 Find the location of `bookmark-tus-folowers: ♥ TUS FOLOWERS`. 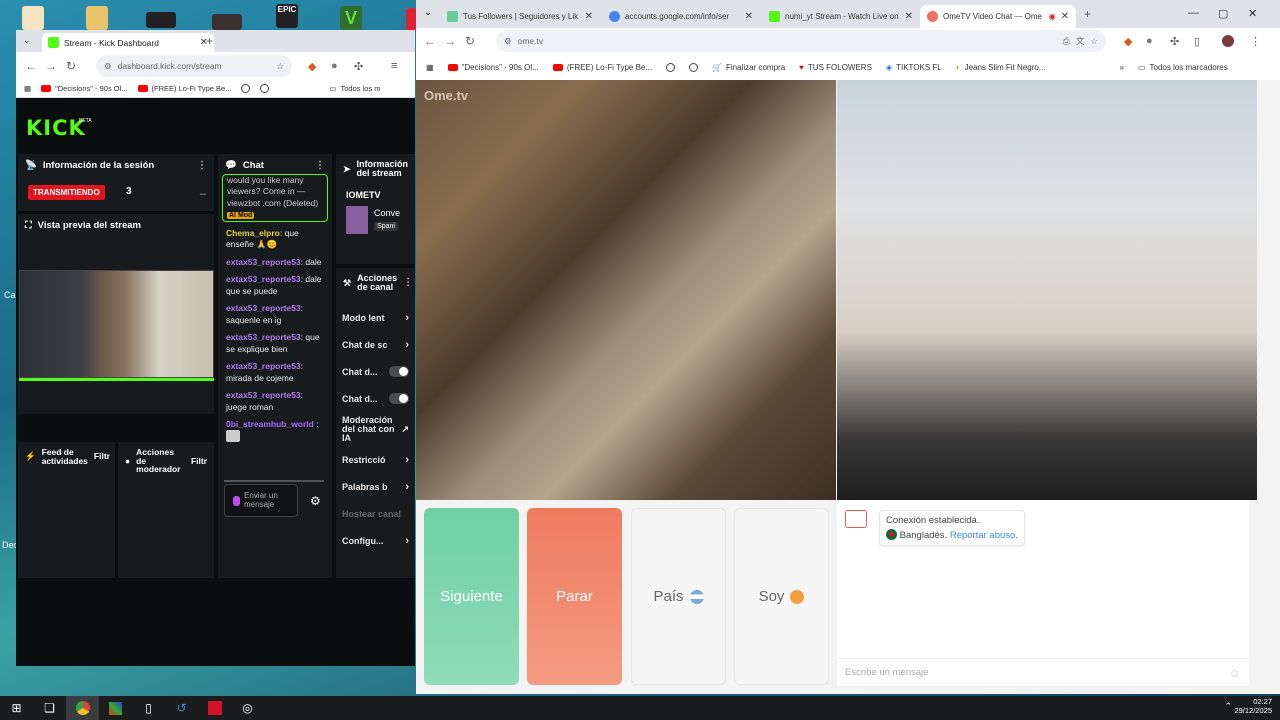

bookmark-tus-folowers: ♥ TUS FOLOWERS is located at coordinates (835, 67).